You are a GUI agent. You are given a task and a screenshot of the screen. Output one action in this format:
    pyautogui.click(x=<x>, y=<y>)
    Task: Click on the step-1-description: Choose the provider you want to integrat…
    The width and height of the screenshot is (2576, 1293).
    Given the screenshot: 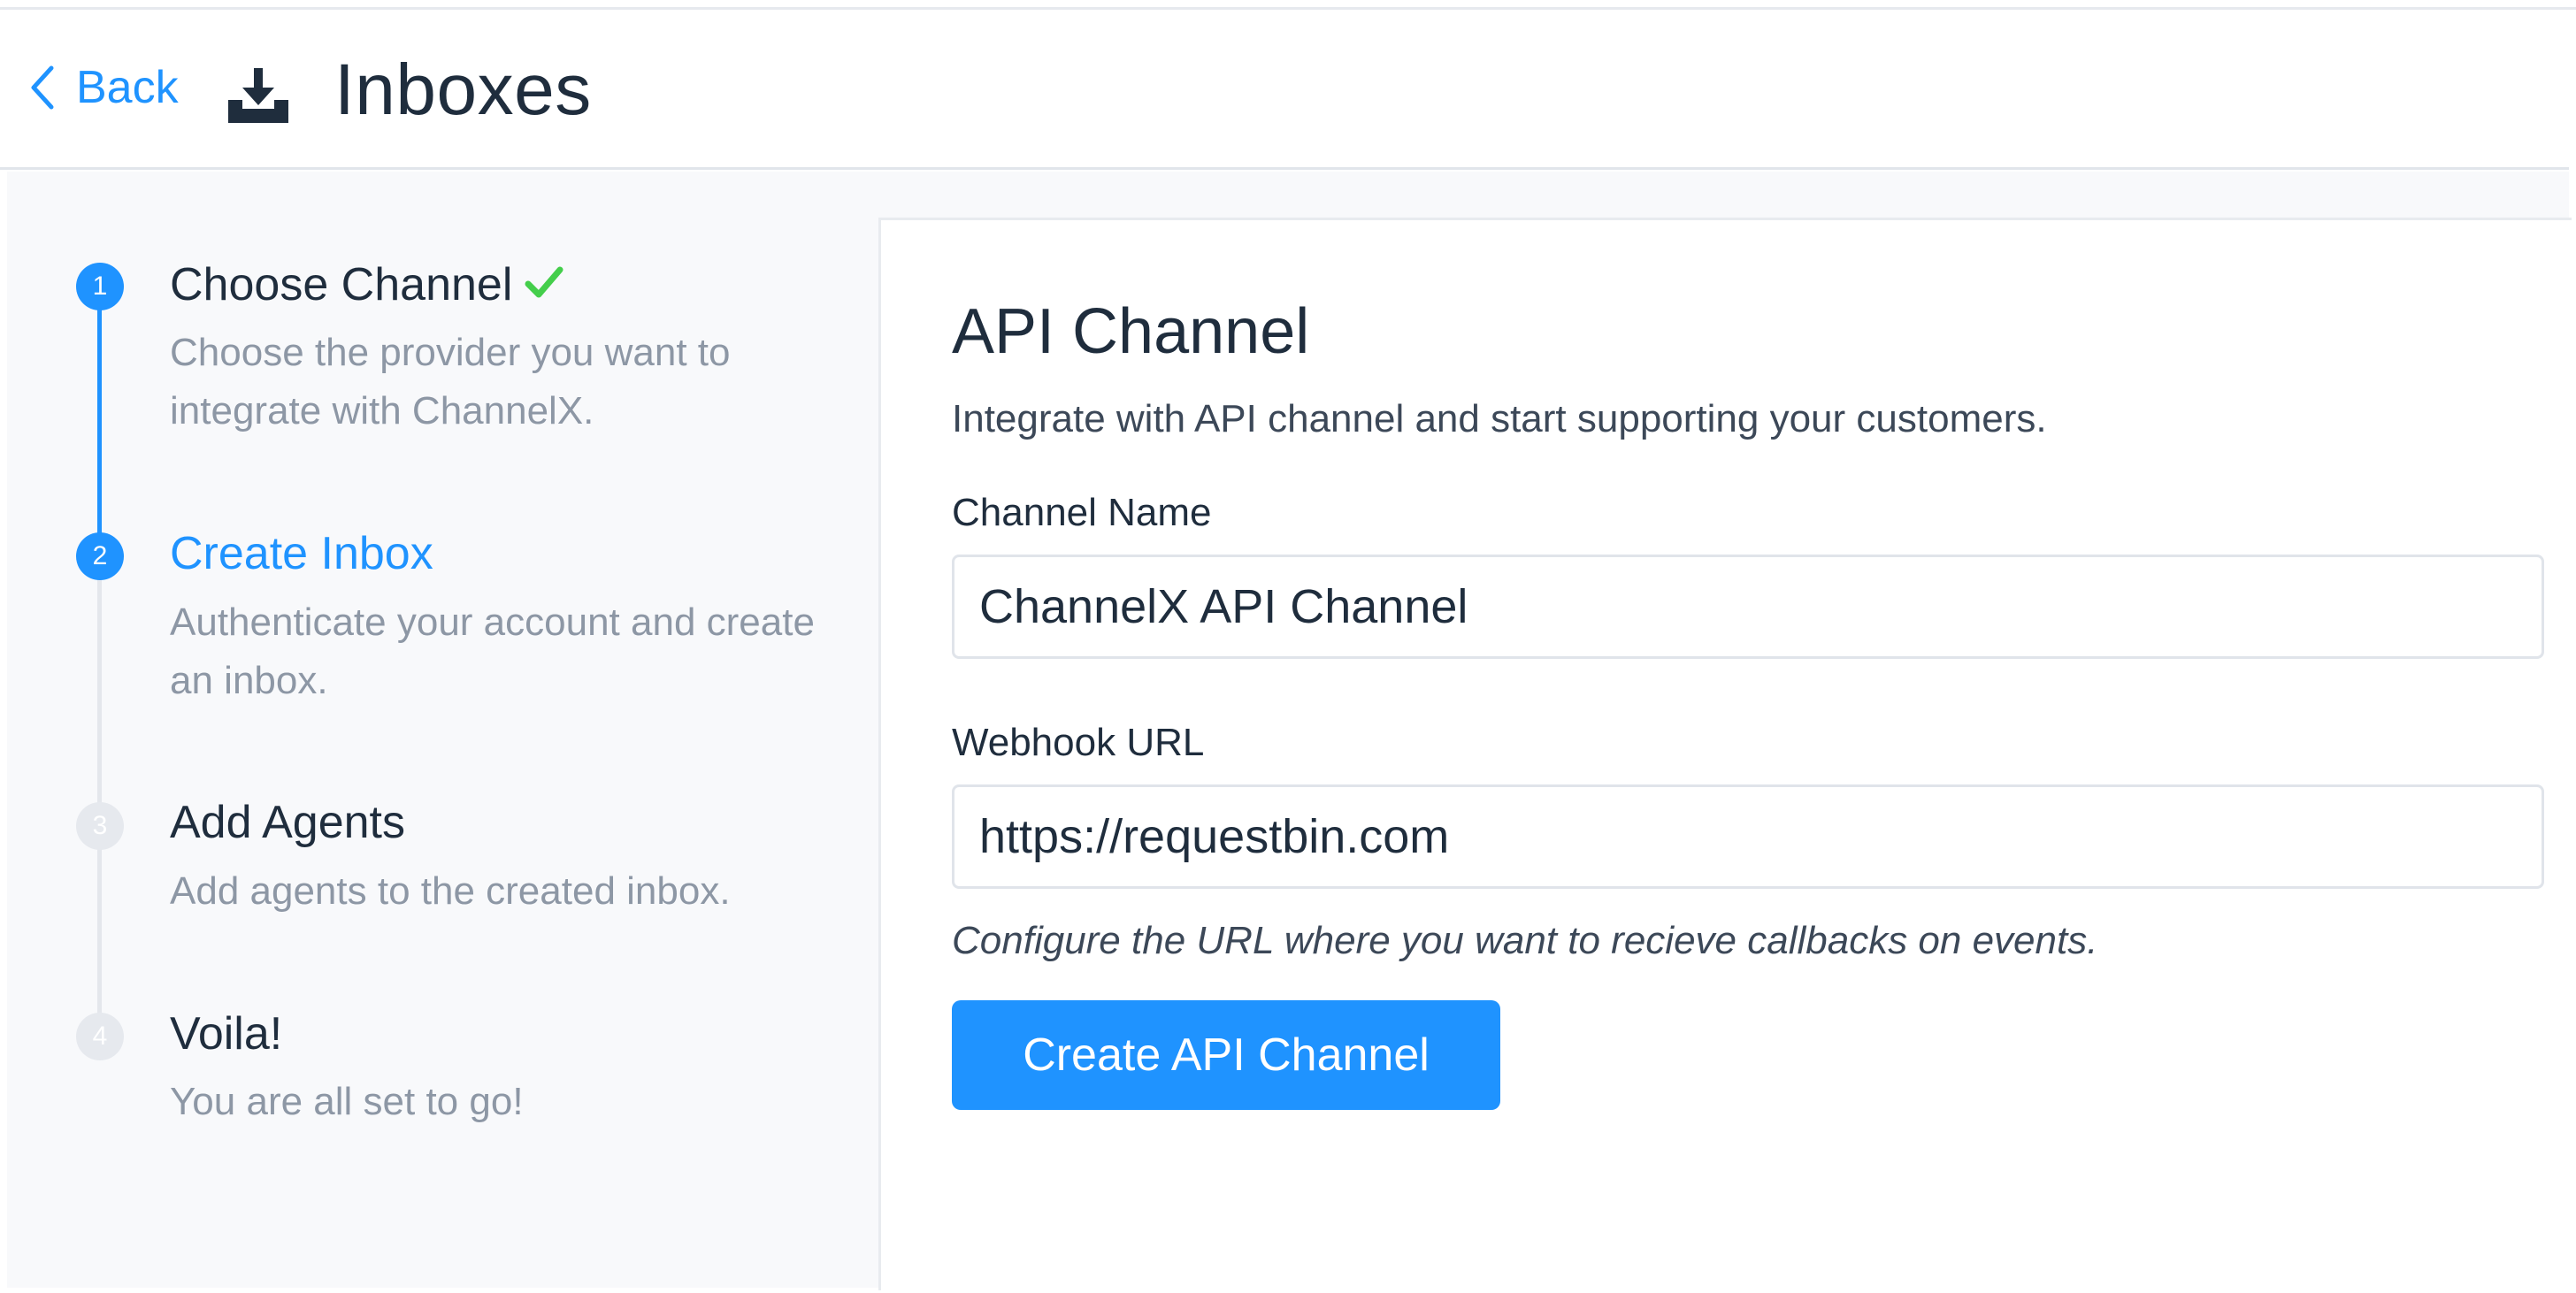 What is the action you would take?
    pyautogui.click(x=450, y=381)
    